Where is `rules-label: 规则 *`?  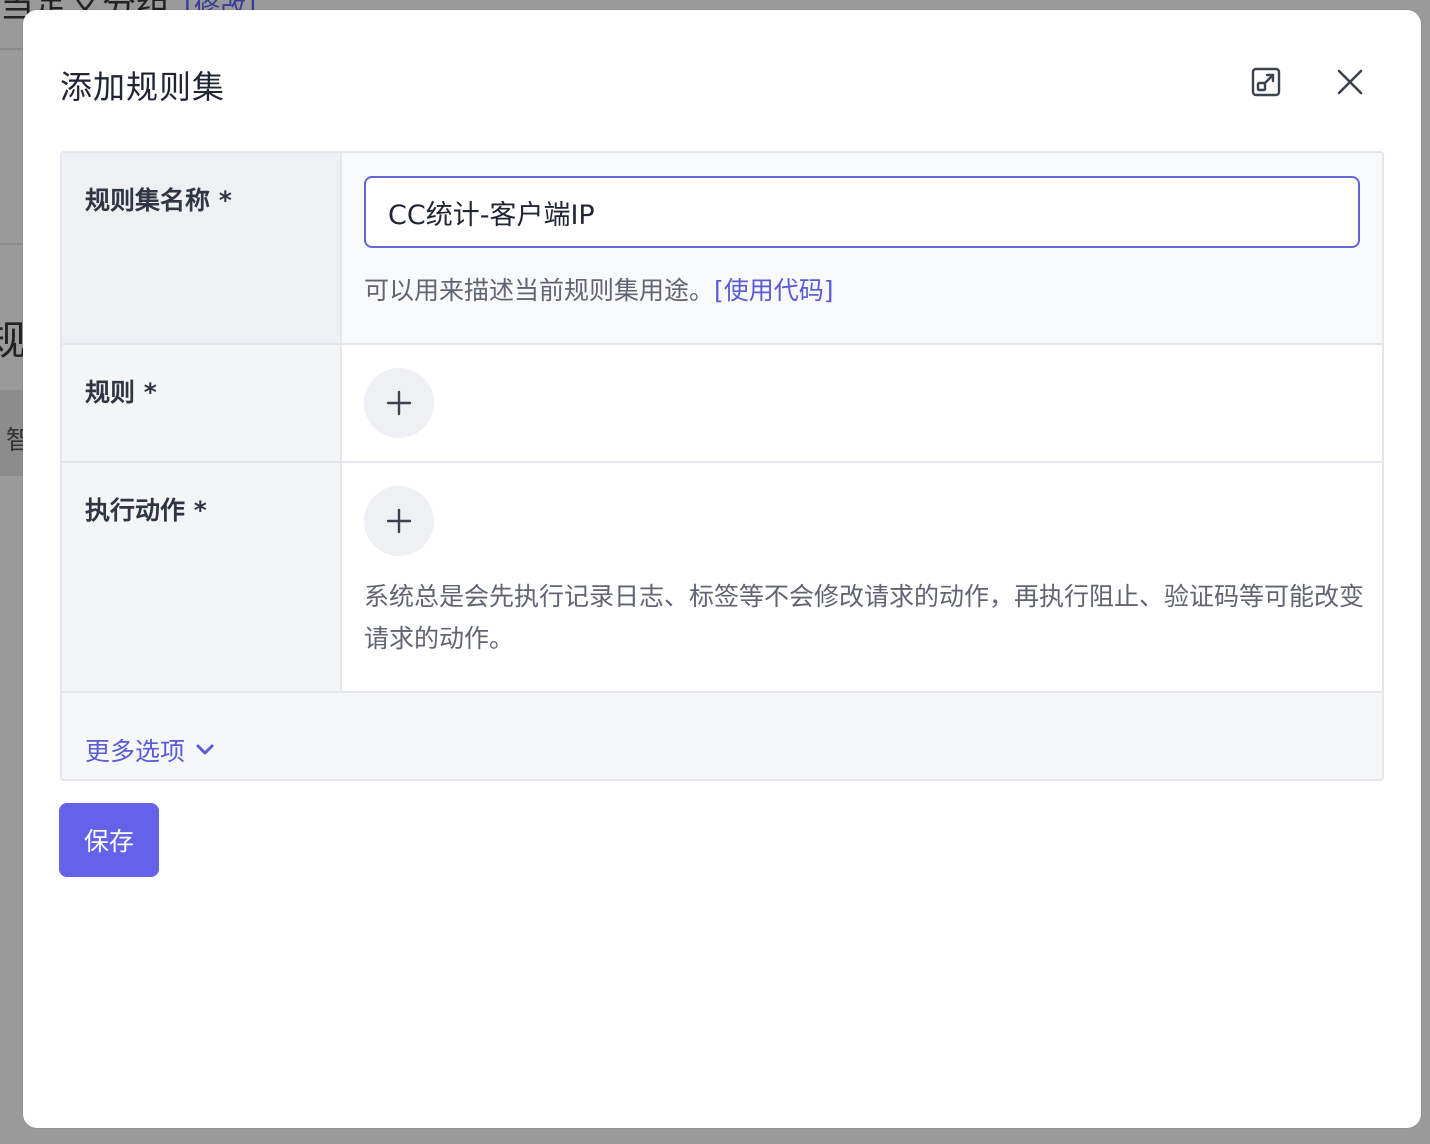
rules-label: 规则 * is located at coordinates (202, 403).